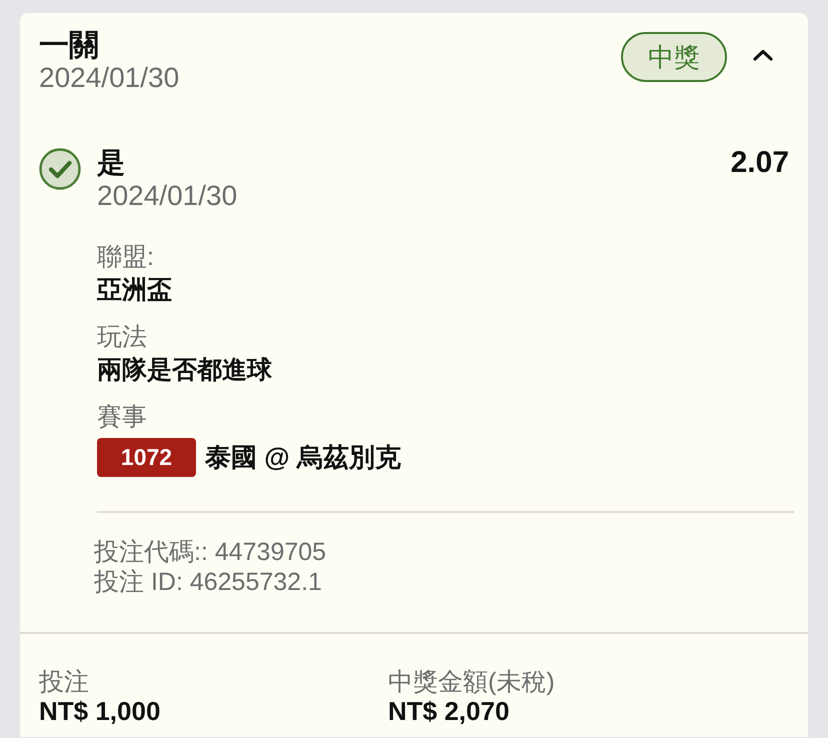 The image size is (828, 738). Describe the element at coordinates (135, 290) in the screenshot. I see `detail-value: 亞洲盃` at that location.